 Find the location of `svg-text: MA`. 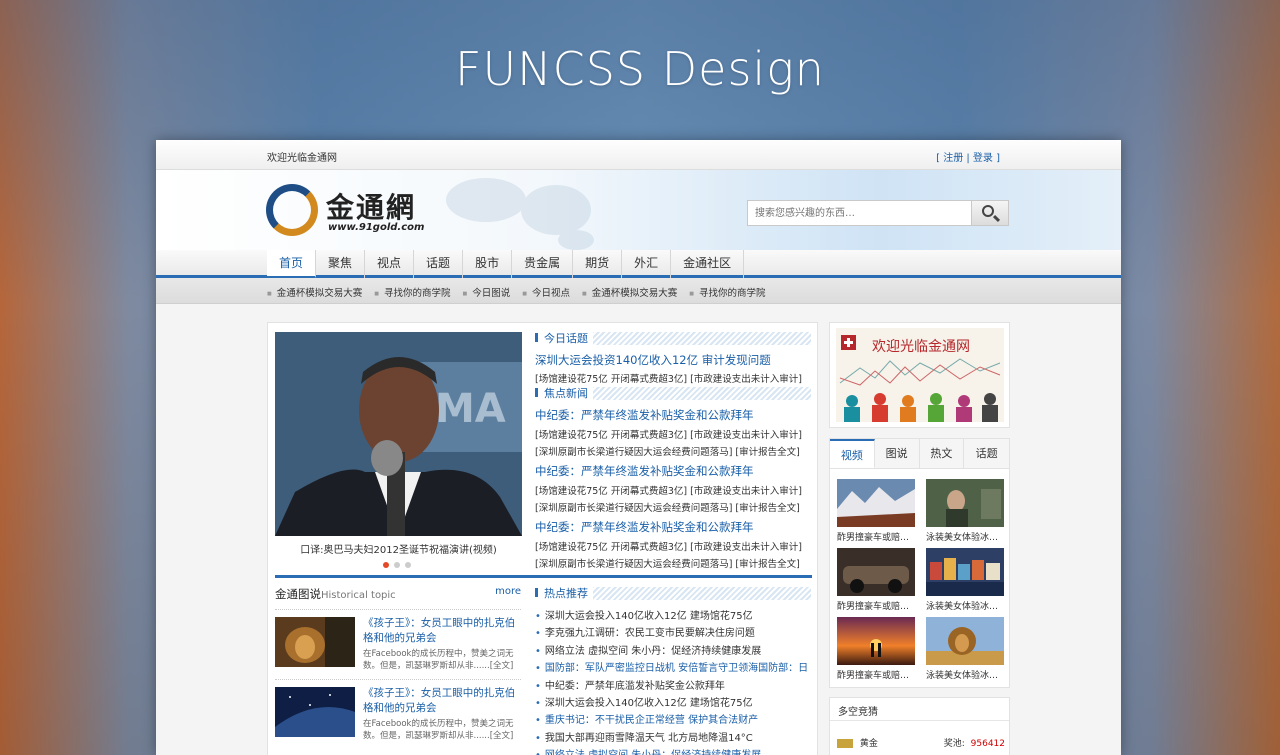

svg-text: MA is located at coordinates (470, 409).